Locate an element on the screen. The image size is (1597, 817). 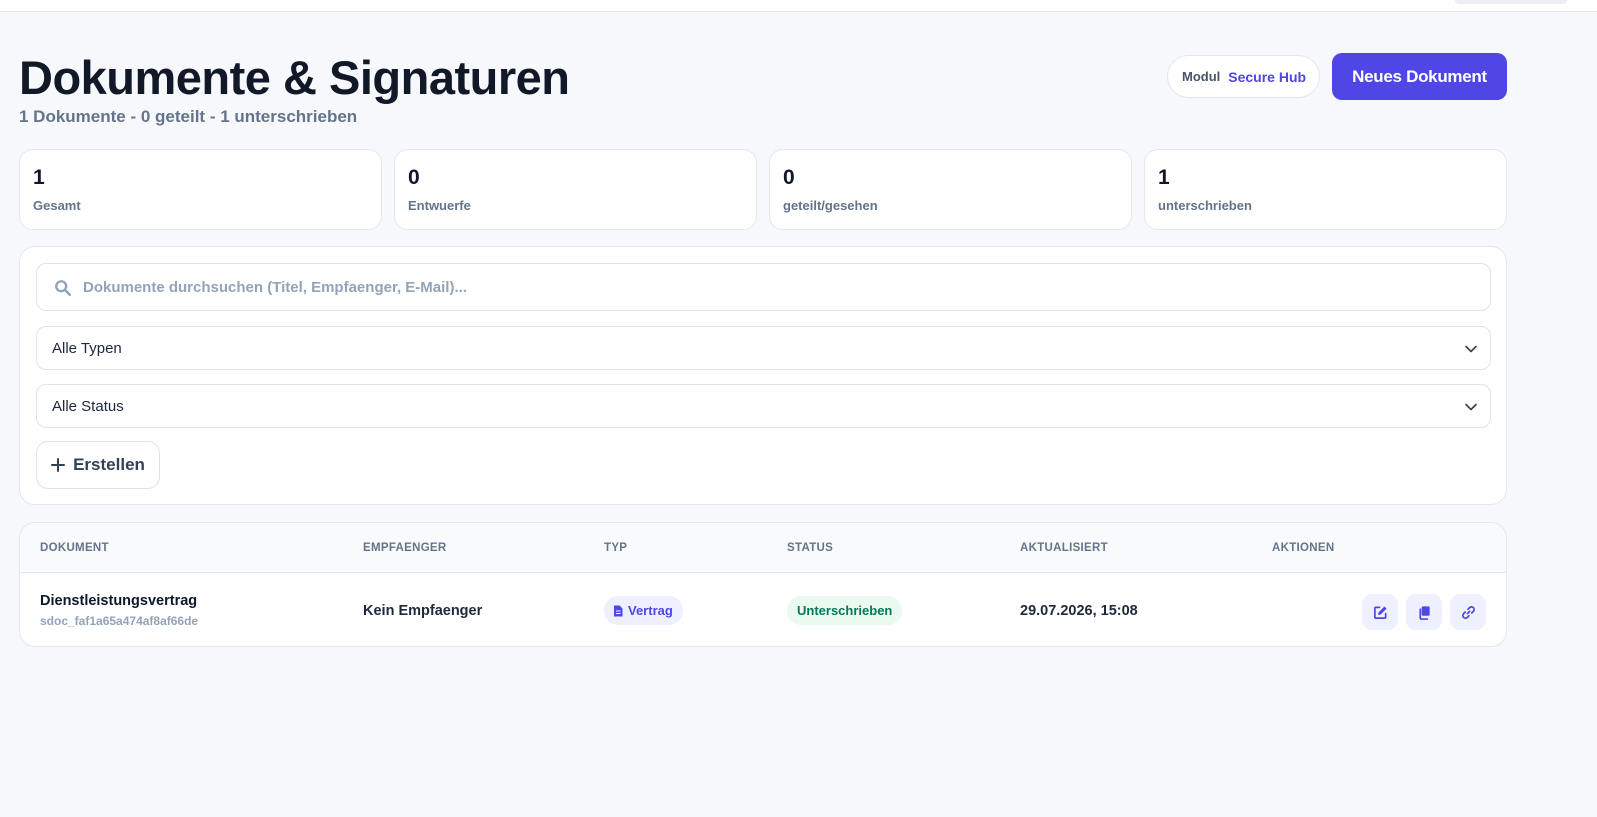
column-header-type: TYP is located at coordinates (616, 548).